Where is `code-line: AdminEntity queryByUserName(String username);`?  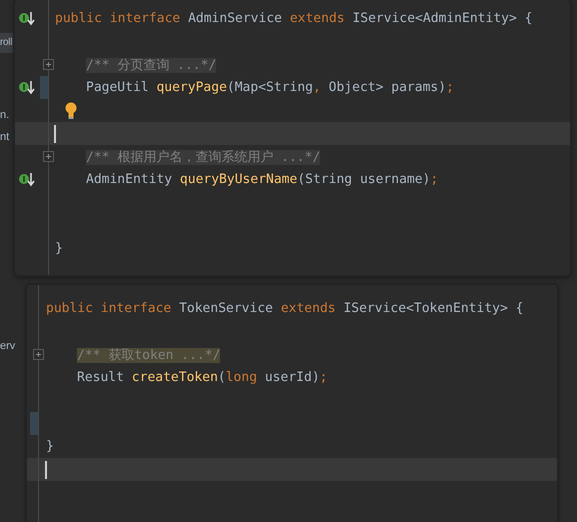
code-line: AdminEntity queryByUserName(String username); is located at coordinates (262, 179).